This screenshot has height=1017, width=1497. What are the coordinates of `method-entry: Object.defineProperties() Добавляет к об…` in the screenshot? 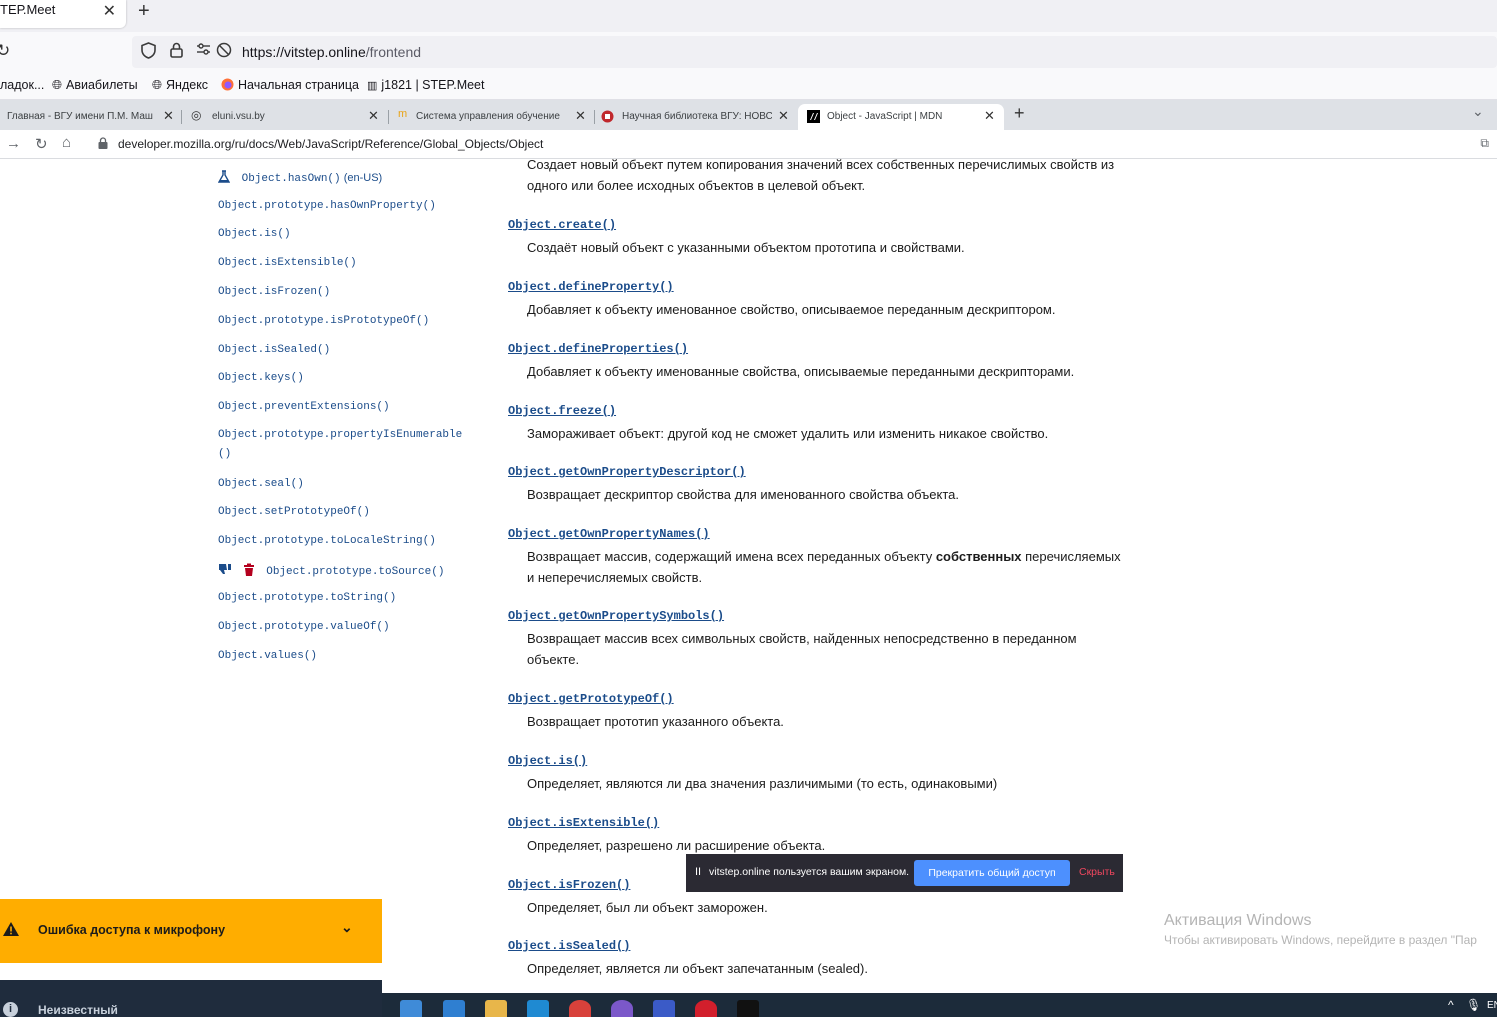 It's located at (828, 362).